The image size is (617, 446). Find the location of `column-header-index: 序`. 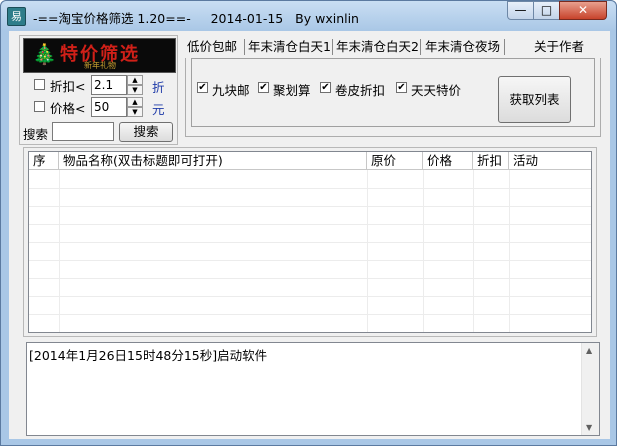

column-header-index: 序 is located at coordinates (44, 161).